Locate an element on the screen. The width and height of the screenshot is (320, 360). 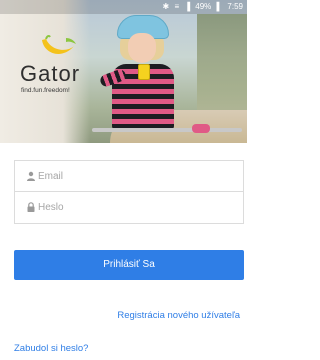
banana-logo-icon is located at coordinates (59, 44).